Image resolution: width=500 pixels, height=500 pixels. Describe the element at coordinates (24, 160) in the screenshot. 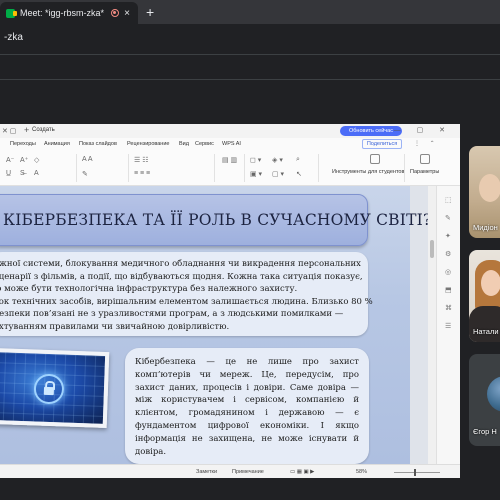

I see `font-size-up-icon: A⁺` at that location.